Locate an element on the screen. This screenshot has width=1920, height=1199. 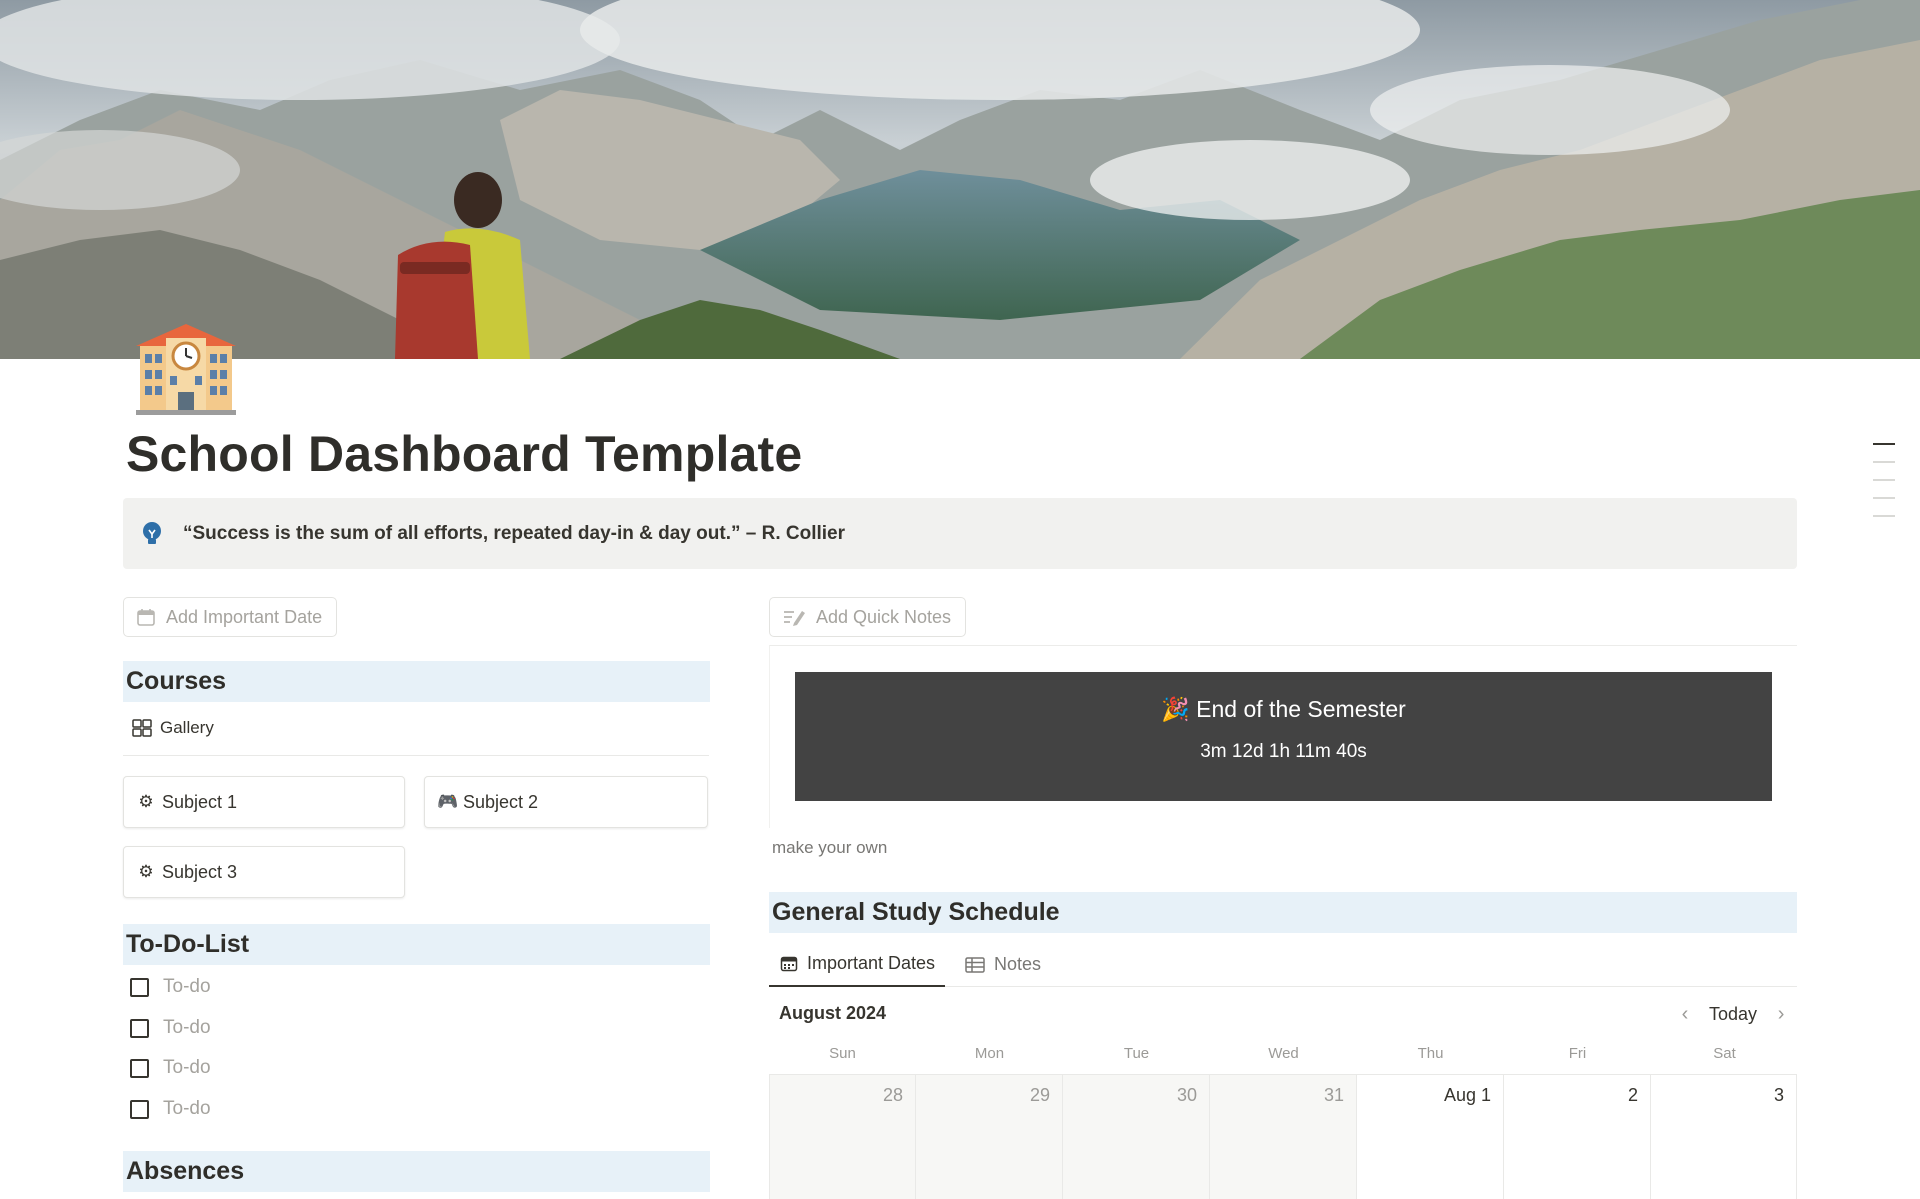
today-button: Today is located at coordinates (1733, 1014).